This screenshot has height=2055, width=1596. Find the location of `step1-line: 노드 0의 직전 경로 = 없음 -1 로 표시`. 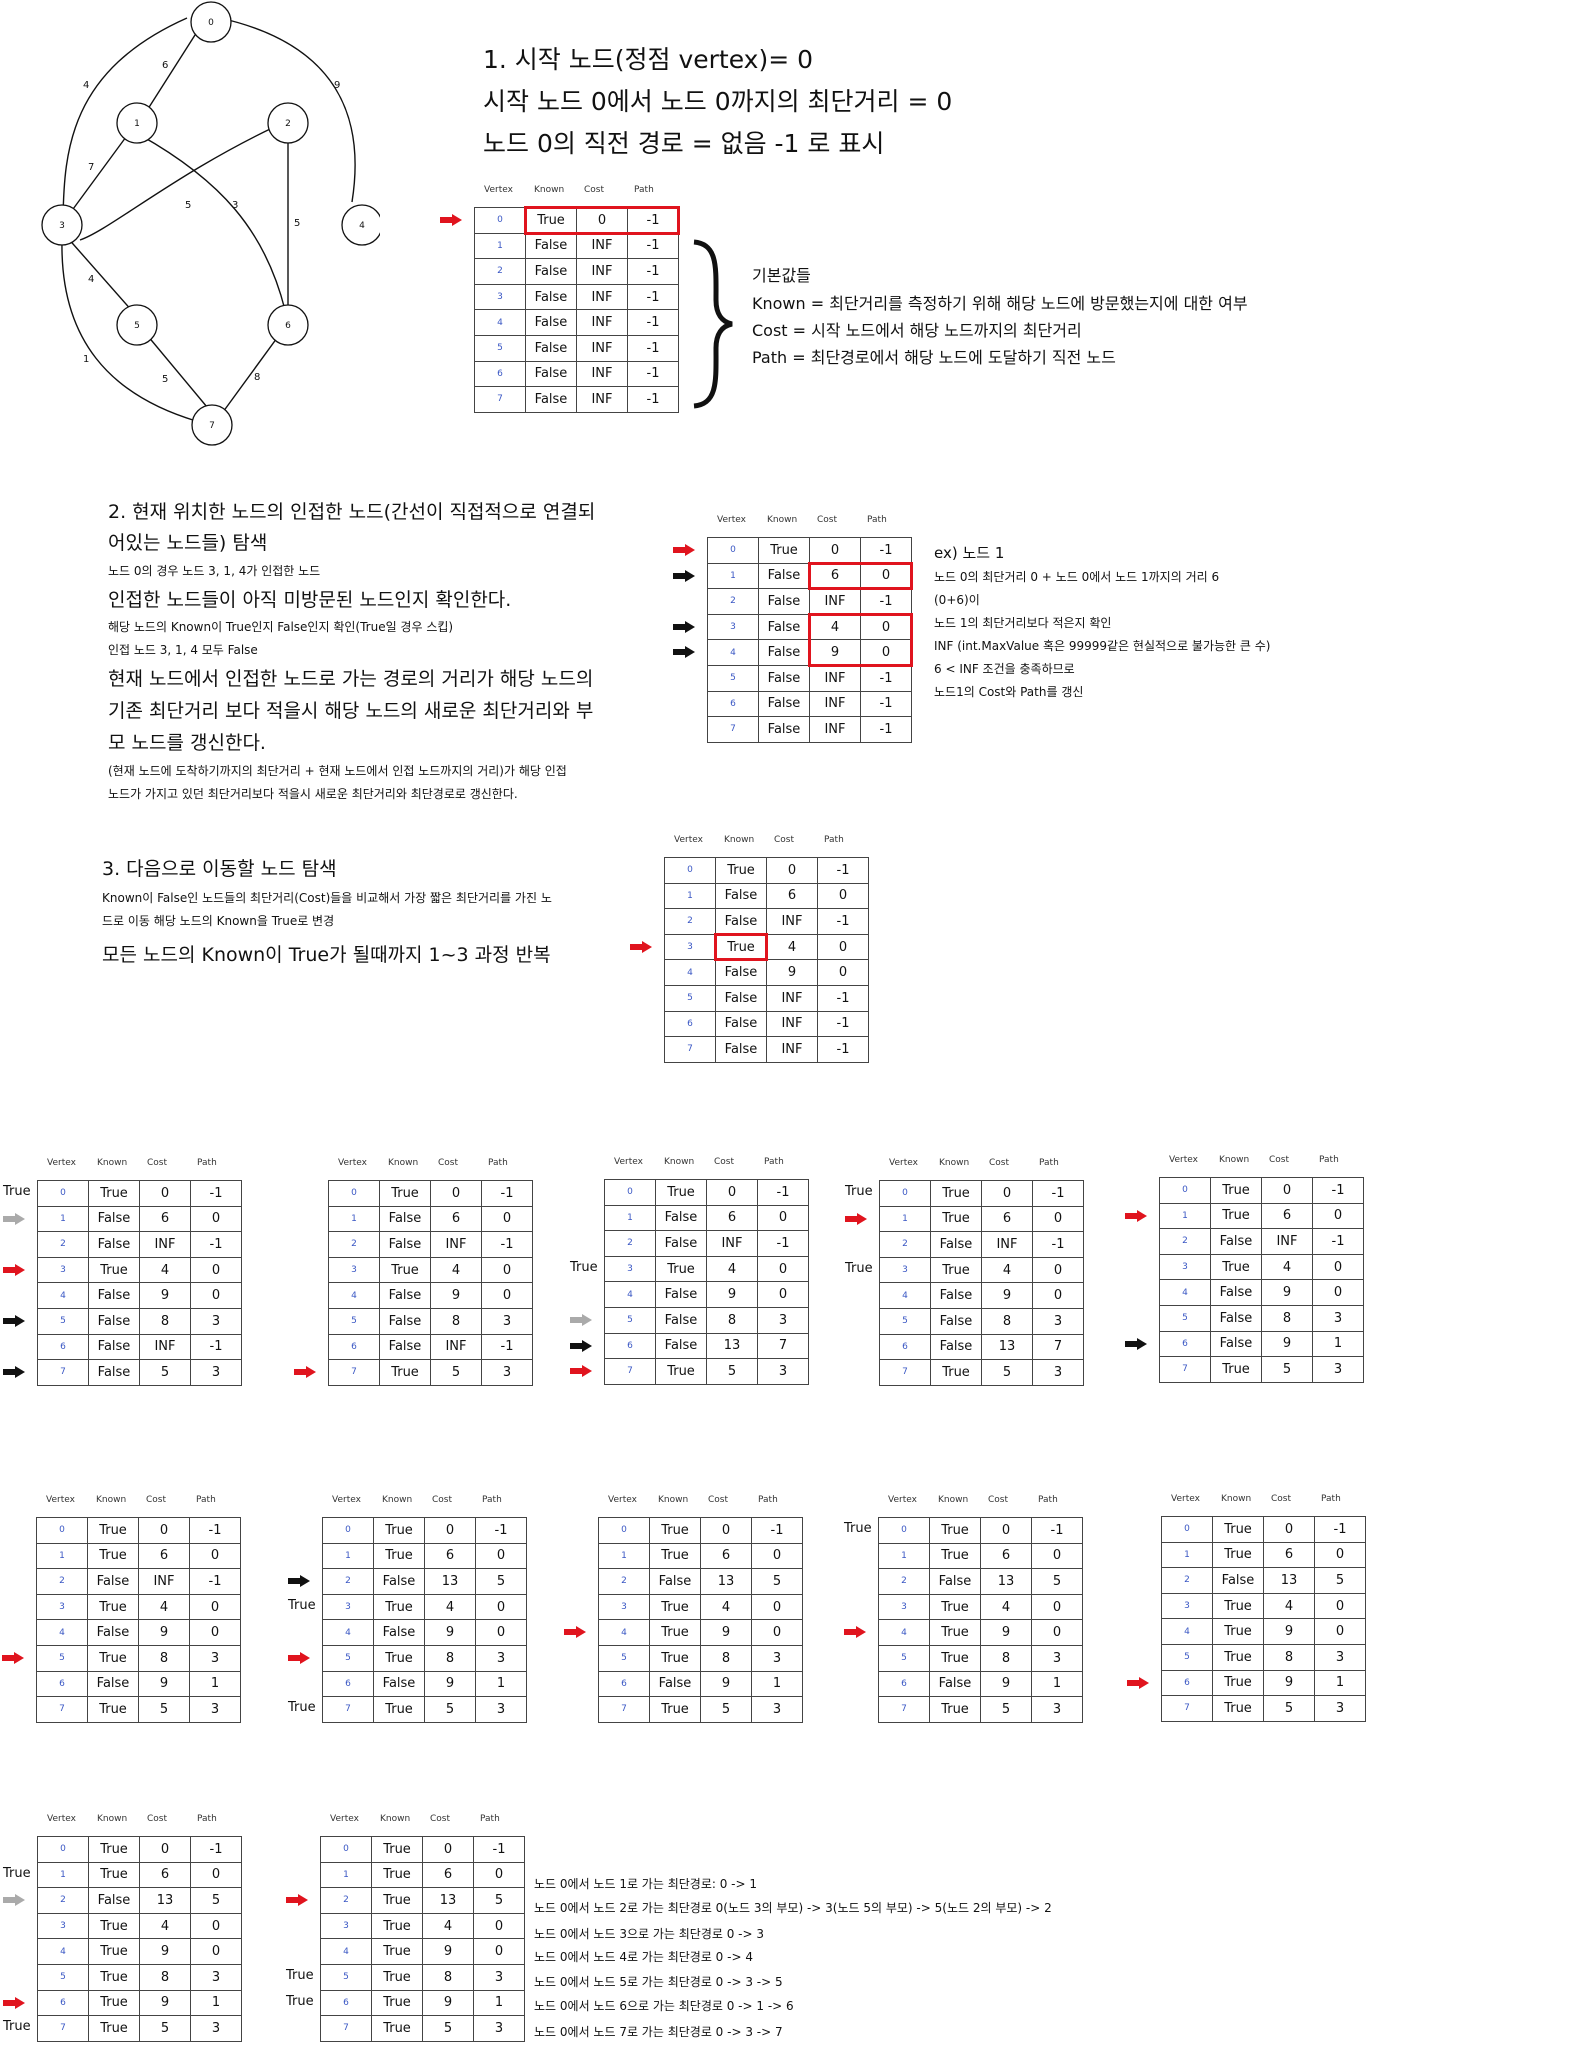

step1-line: 노드 0의 직전 경로 = 없음 -1 로 표시 is located at coordinates (684, 143).